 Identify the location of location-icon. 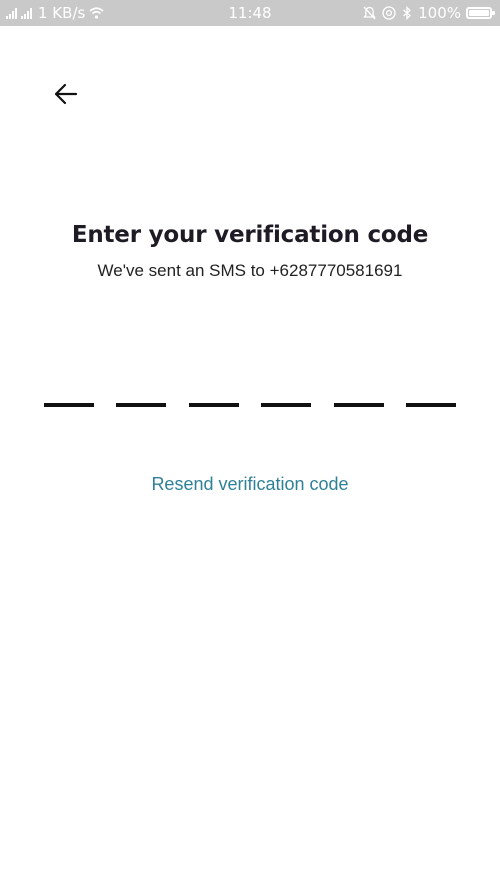
(389, 13).